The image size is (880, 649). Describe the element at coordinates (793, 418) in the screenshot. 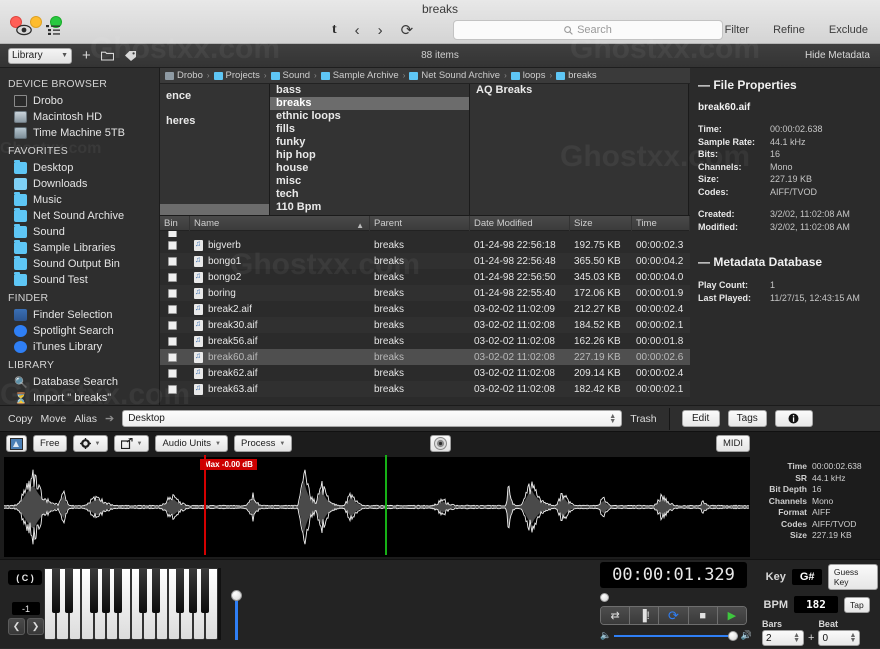

I see `info-button` at that location.